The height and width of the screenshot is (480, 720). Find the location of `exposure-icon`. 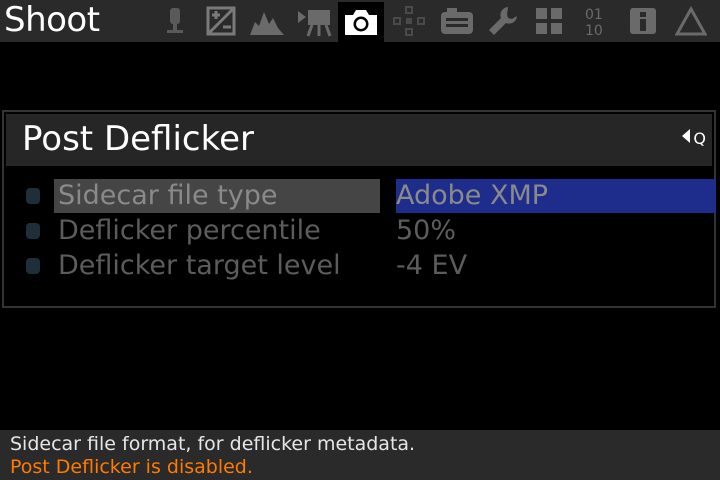

exposure-icon is located at coordinates (221, 21).